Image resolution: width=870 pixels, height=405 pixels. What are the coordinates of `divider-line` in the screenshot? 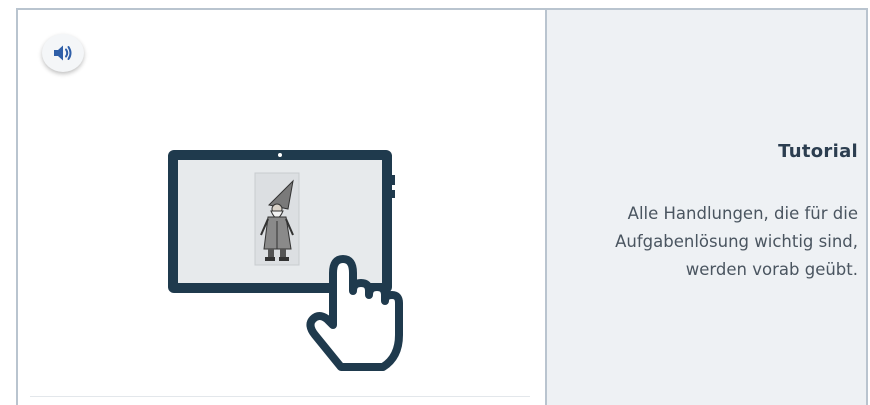 It's located at (280, 396).